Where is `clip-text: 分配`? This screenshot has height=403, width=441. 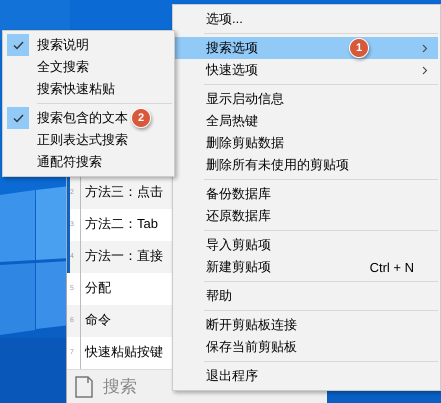
clip-text: 分配 is located at coordinates (97, 288).